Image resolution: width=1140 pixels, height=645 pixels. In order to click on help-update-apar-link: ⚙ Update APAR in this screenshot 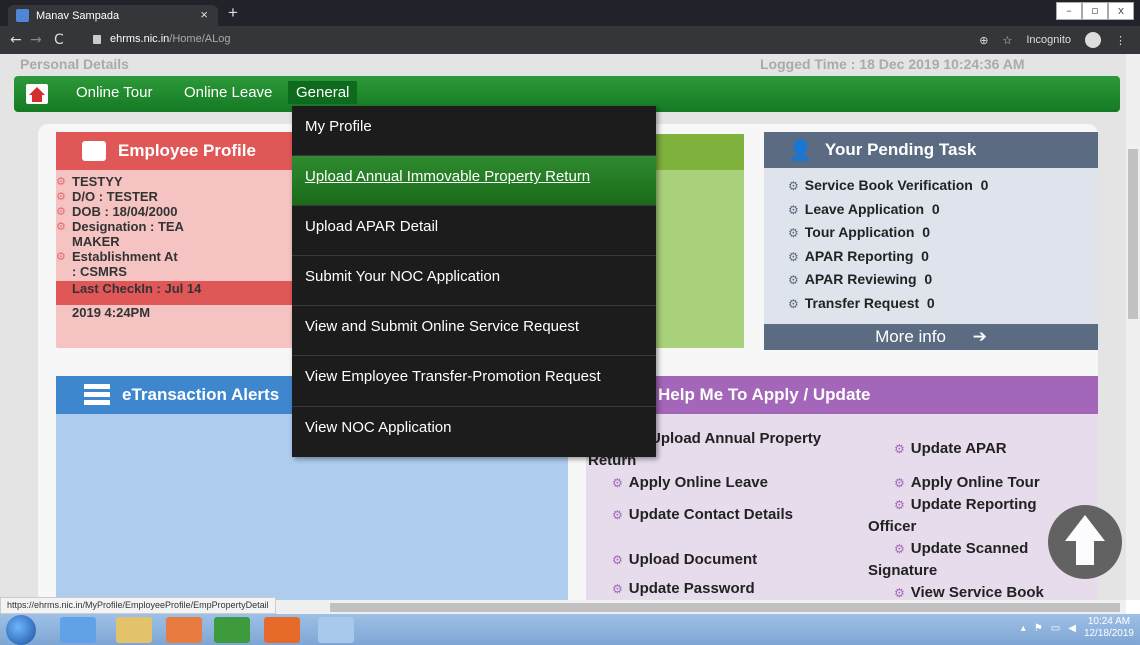, I will do `click(950, 448)`.